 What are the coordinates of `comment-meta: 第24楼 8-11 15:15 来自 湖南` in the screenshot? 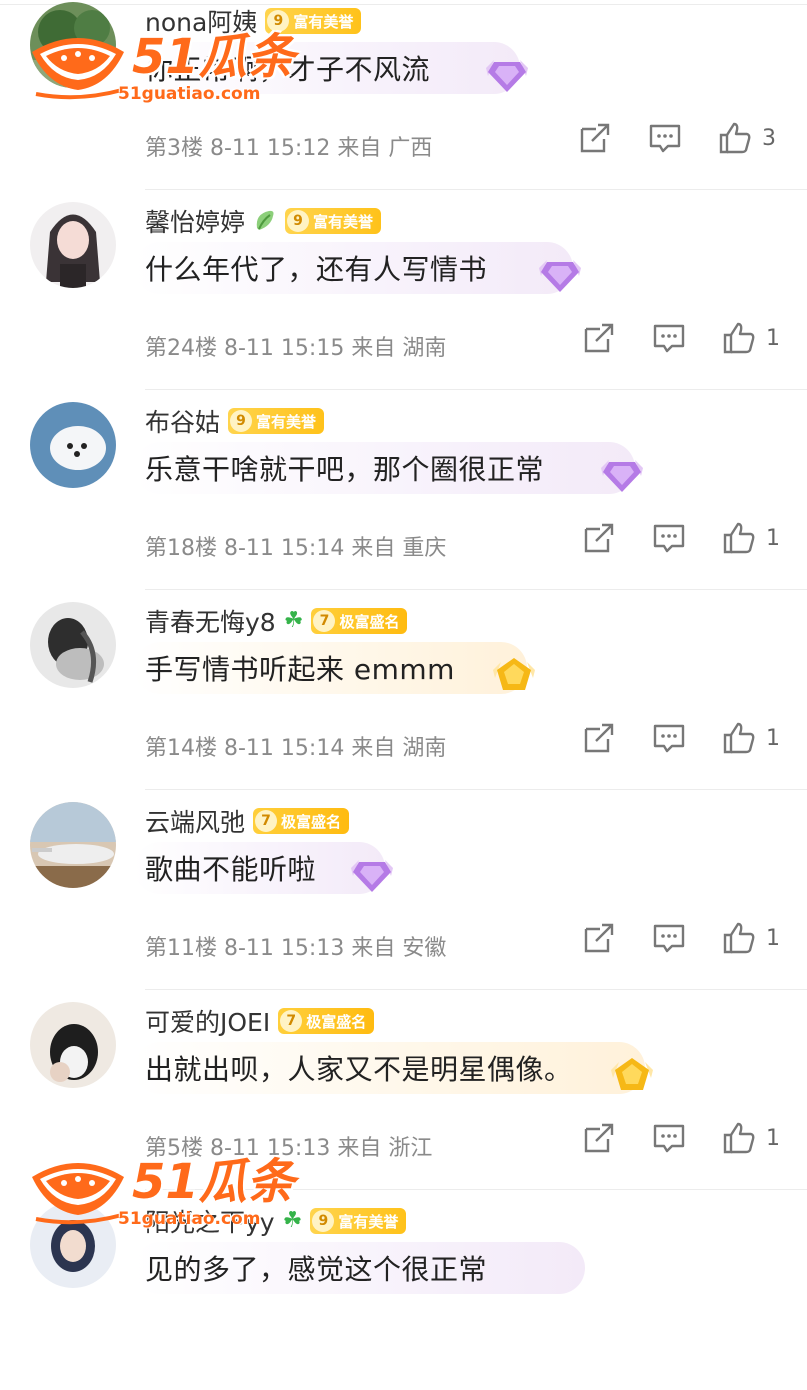 It's located at (295, 346).